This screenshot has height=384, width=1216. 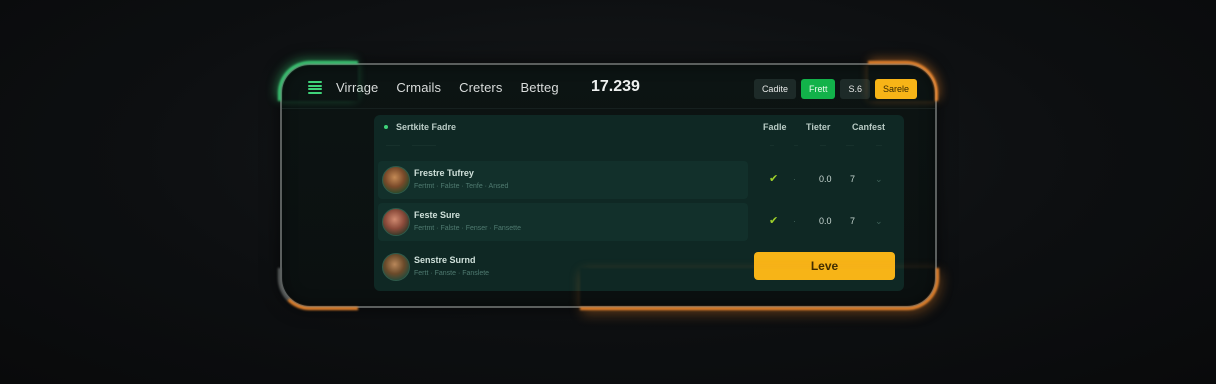 What do you see at coordinates (461, 186) in the screenshot?
I see `row-subtitle: Fertmt · Falste · Tenfe · Ansed` at bounding box center [461, 186].